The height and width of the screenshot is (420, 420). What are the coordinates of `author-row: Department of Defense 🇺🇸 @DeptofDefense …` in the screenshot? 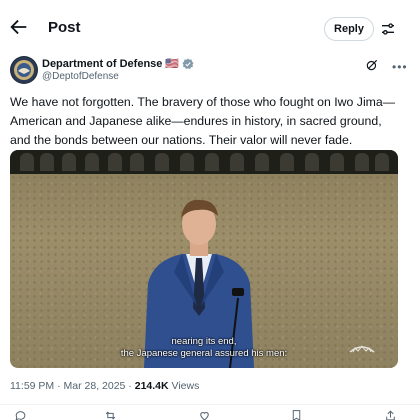 It's located at (215, 72).